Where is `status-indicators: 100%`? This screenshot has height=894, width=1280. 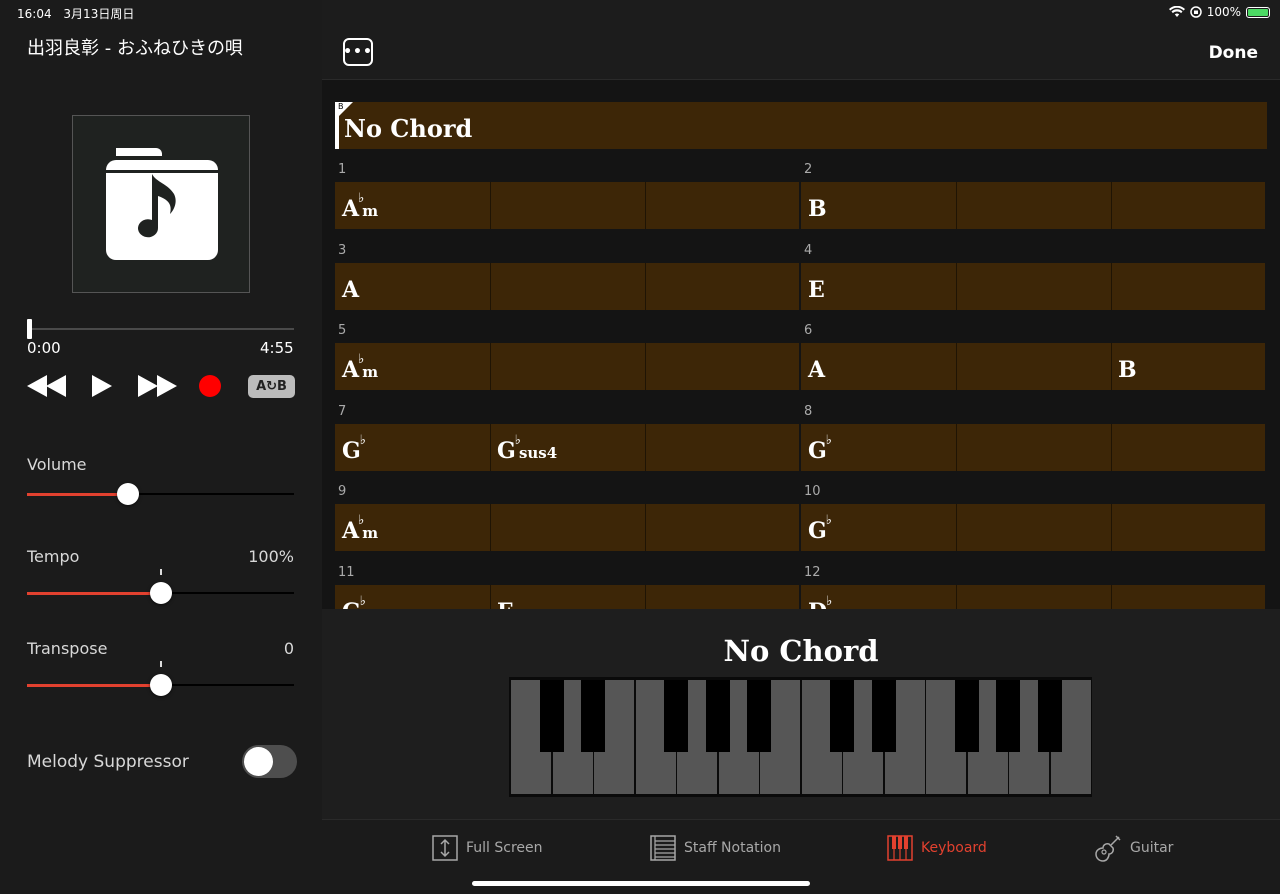 status-indicators: 100% is located at coordinates (1219, 12).